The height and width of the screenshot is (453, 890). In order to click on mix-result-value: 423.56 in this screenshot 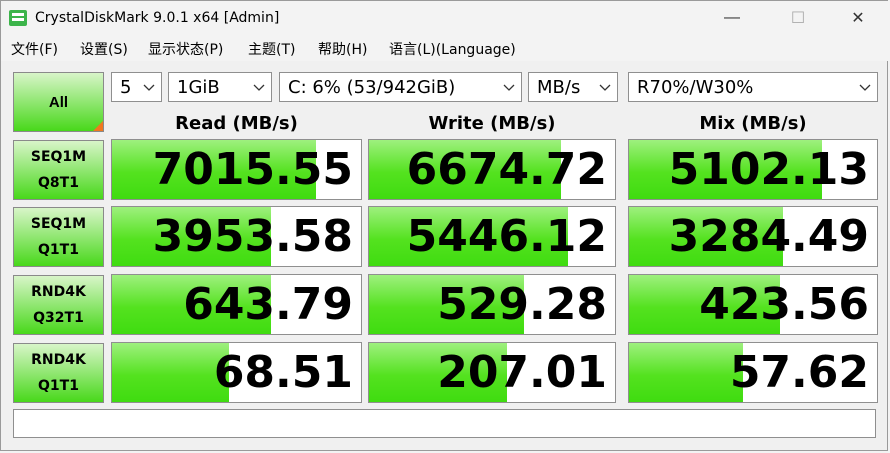, I will do `click(784, 304)`.